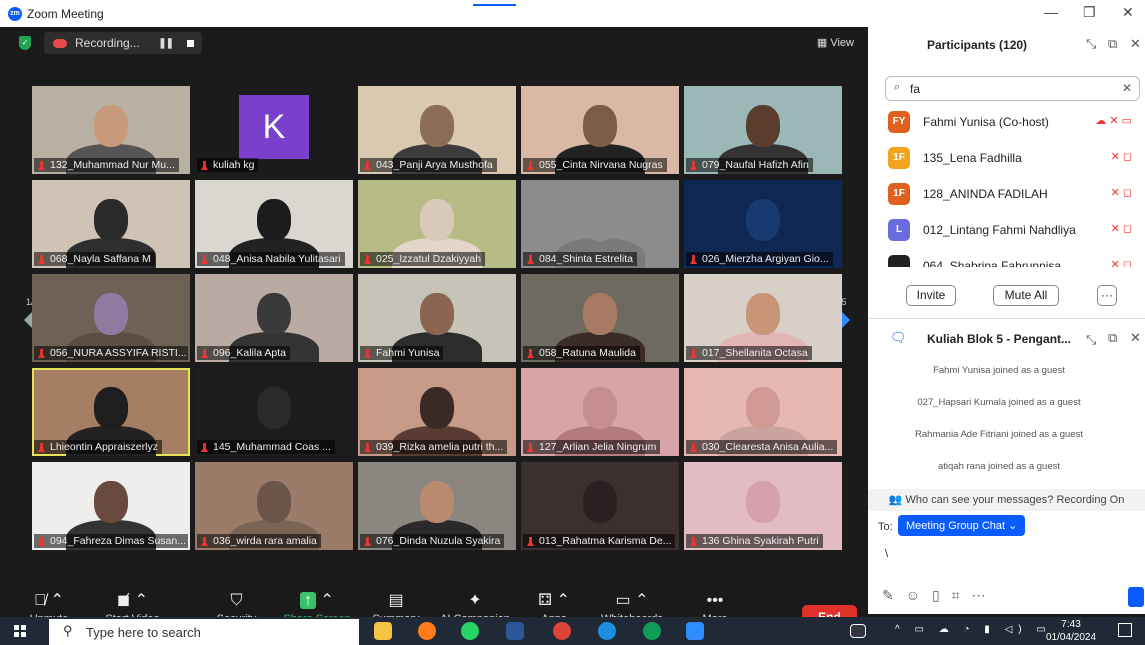 The image size is (1145, 645). Describe the element at coordinates (1121, 193) in the screenshot. I see `muted-status-icon: ✕ ◻` at that location.